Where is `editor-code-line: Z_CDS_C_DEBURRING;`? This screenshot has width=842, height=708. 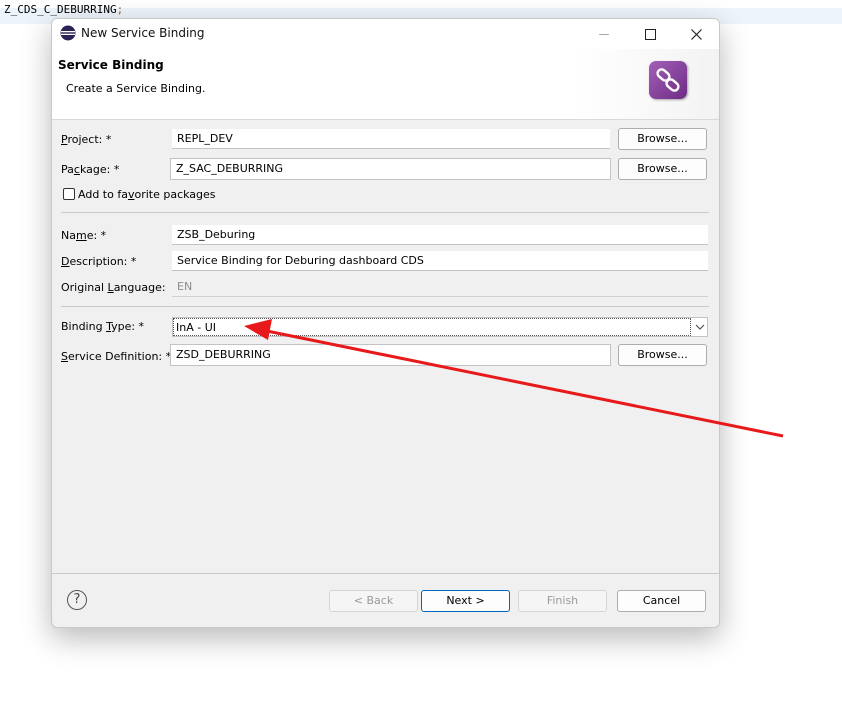
editor-code-line: Z_CDS_C_DEBURRING; is located at coordinates (63, 9).